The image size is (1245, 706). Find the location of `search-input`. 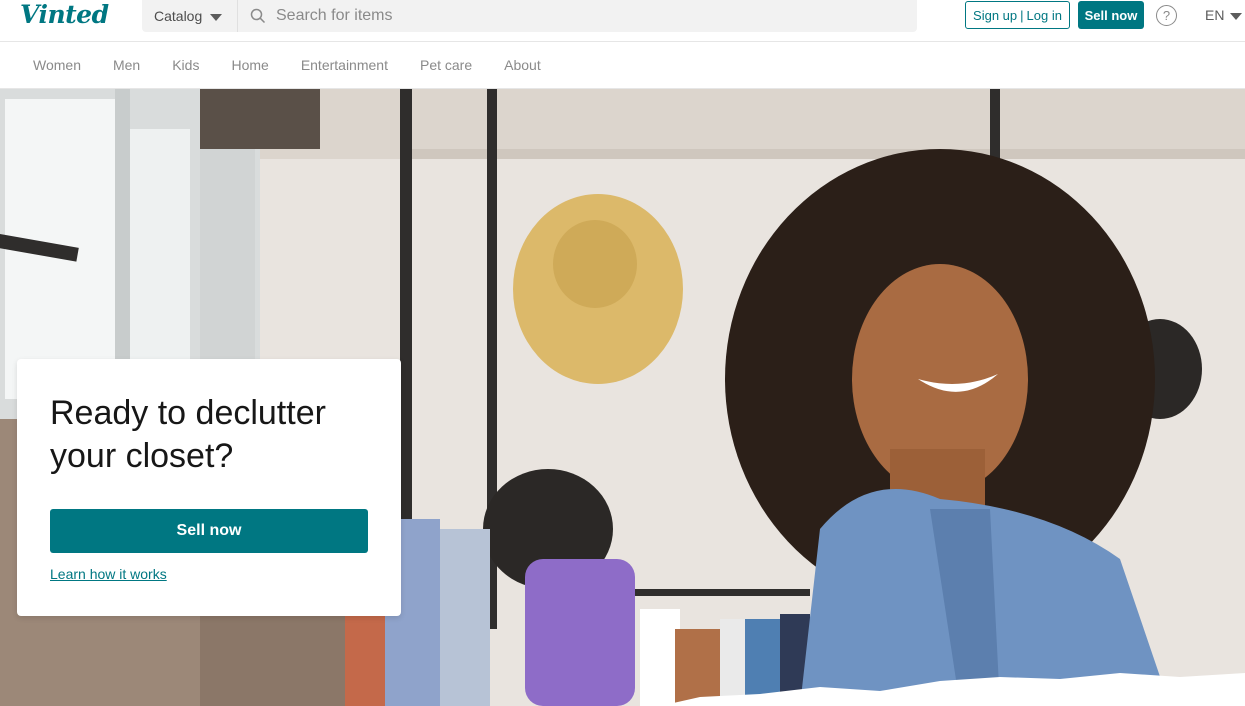

search-input is located at coordinates (576, 16).